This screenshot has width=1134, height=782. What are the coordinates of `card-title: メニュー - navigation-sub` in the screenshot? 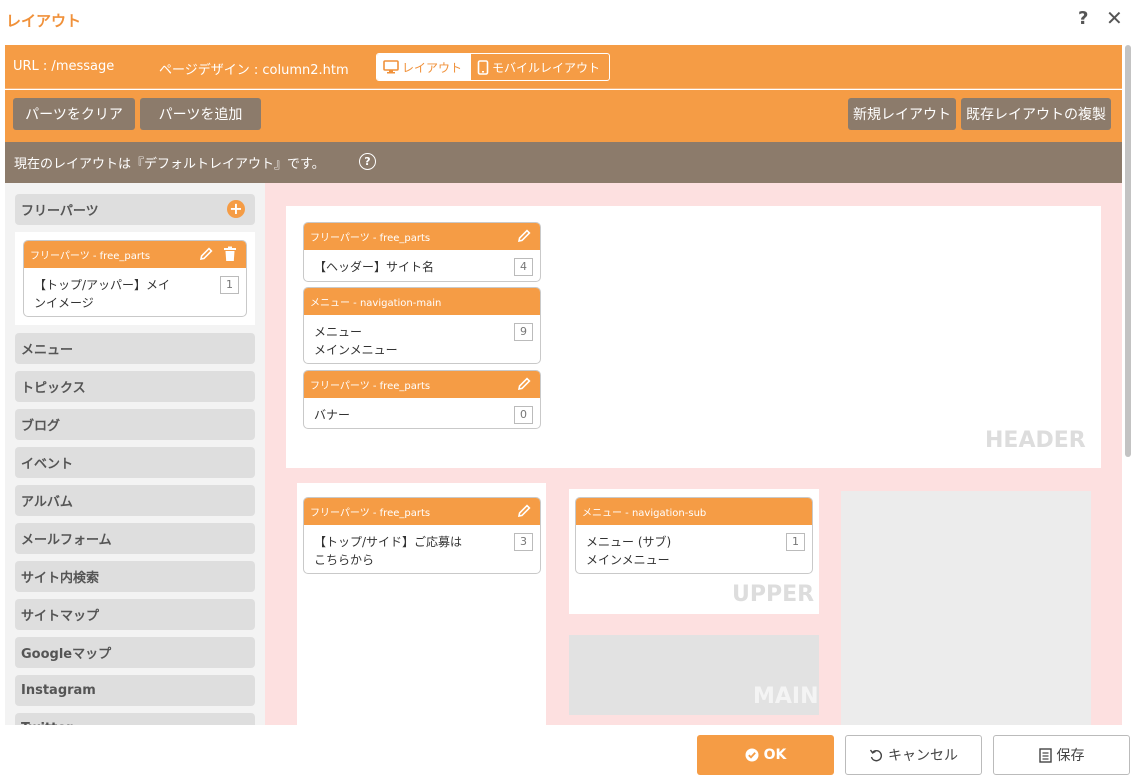 It's located at (644, 513).